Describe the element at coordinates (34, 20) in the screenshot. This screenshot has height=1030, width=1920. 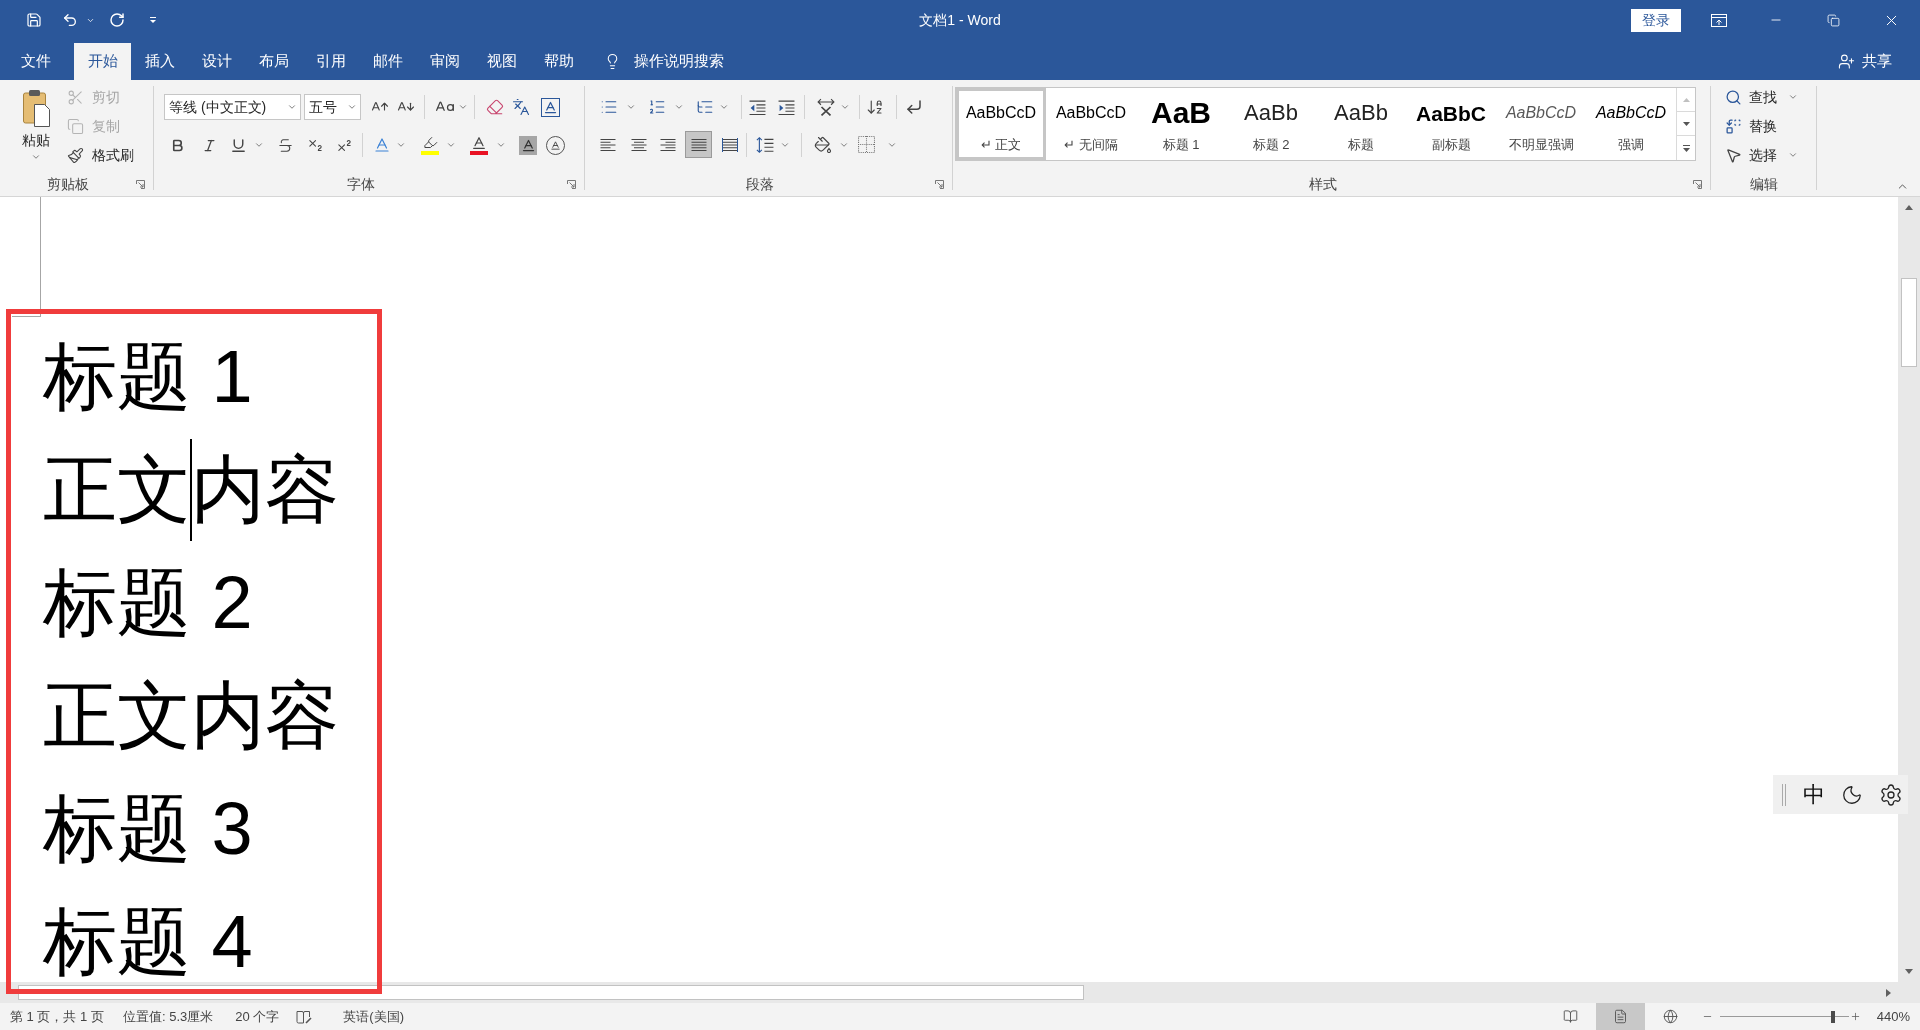
I see `save-icon` at that location.